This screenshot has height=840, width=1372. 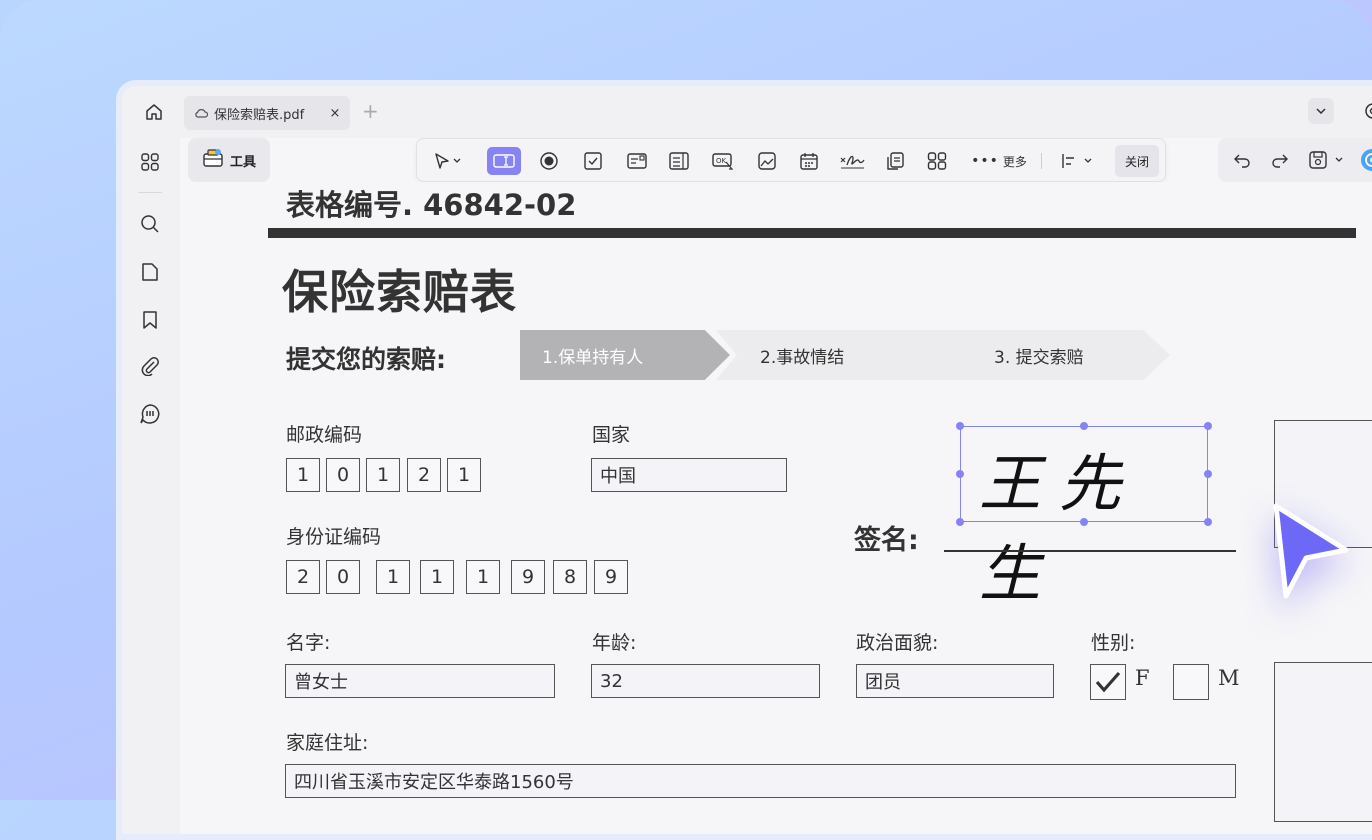 What do you see at coordinates (504, 161) in the screenshot?
I see `text-field-tool-button` at bounding box center [504, 161].